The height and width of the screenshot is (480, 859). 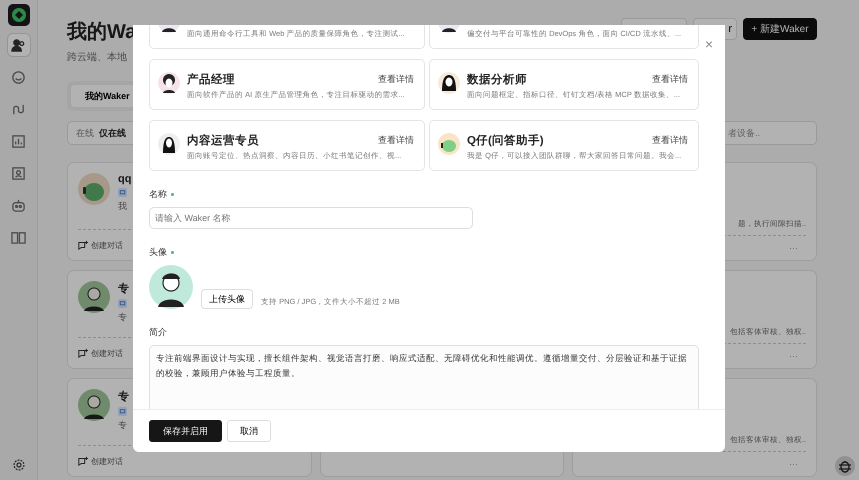 What do you see at coordinates (19, 465) in the screenshot?
I see `settings-icon` at bounding box center [19, 465].